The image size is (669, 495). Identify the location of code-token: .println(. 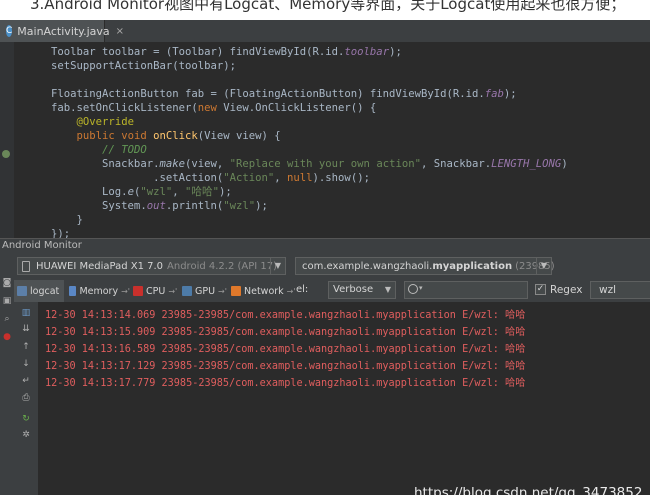
(194, 206).